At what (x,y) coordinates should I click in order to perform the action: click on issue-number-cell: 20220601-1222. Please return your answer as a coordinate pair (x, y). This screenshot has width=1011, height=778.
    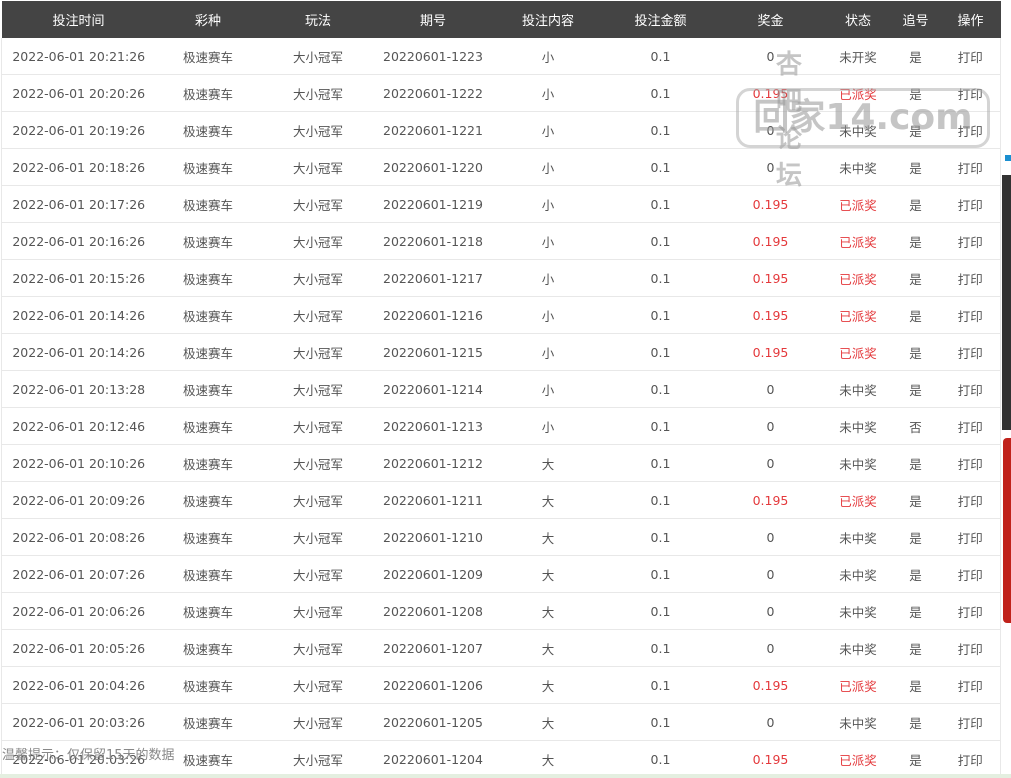
    Looking at the image, I should click on (433, 93).